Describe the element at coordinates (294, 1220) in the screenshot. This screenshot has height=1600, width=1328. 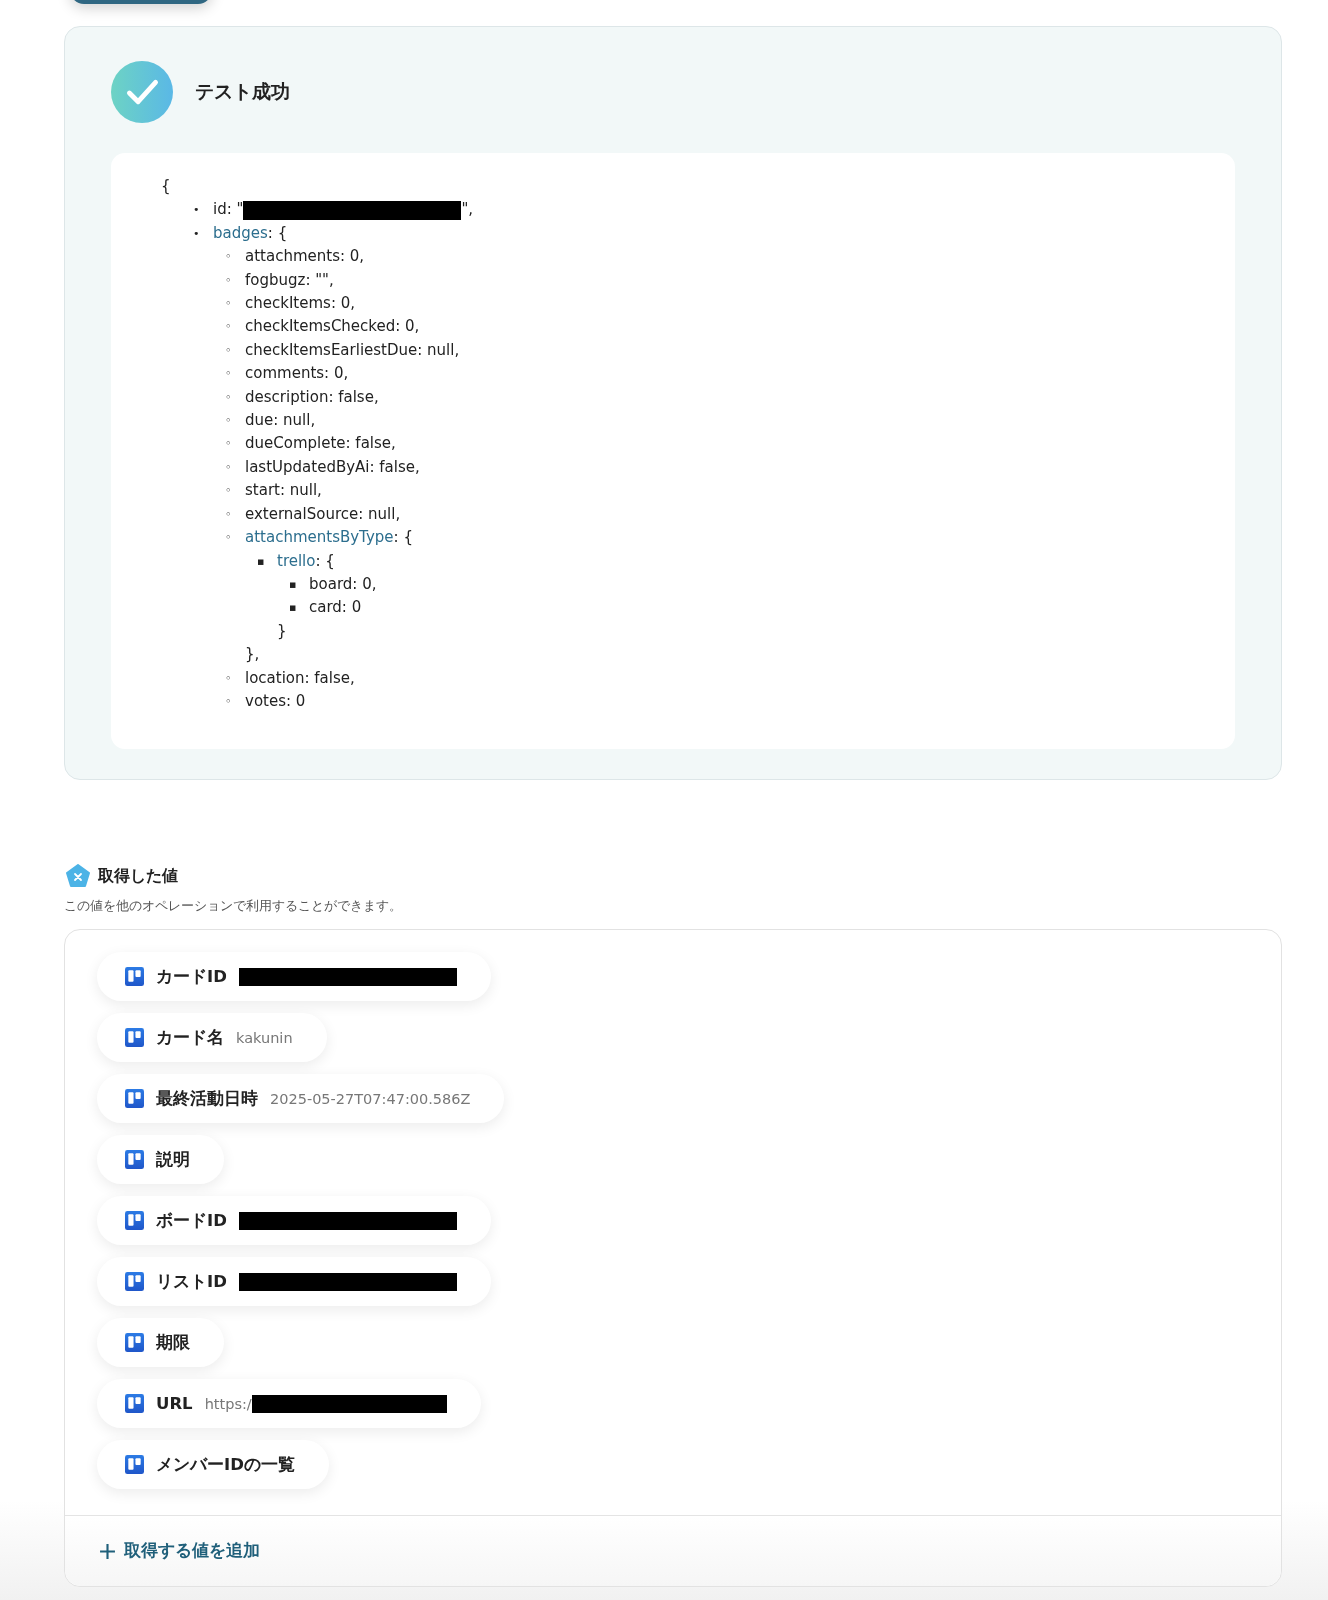
I see `value-chip: ボードID` at that location.